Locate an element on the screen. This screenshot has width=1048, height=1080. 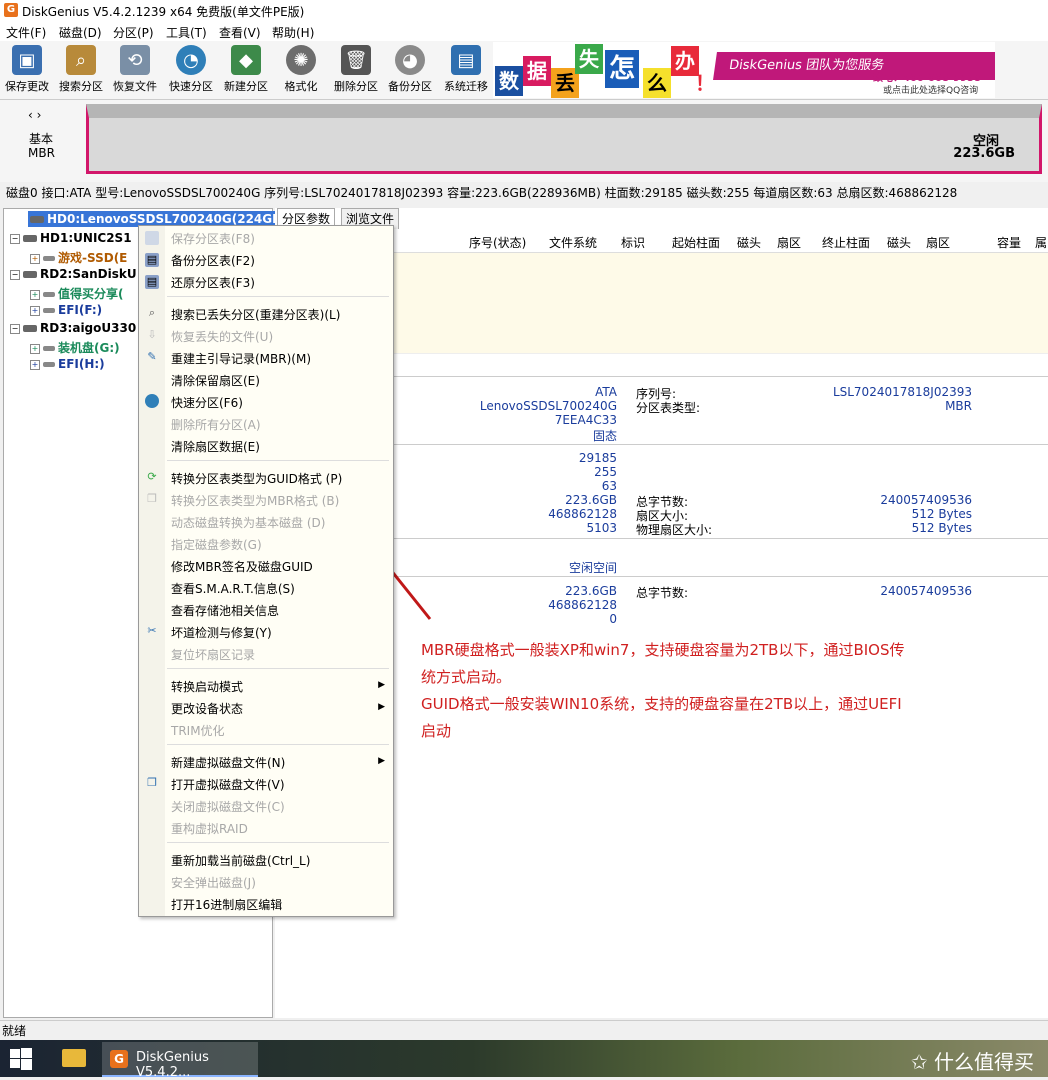
menu-disk: 磁盘(D) is located at coordinates (80, 32).